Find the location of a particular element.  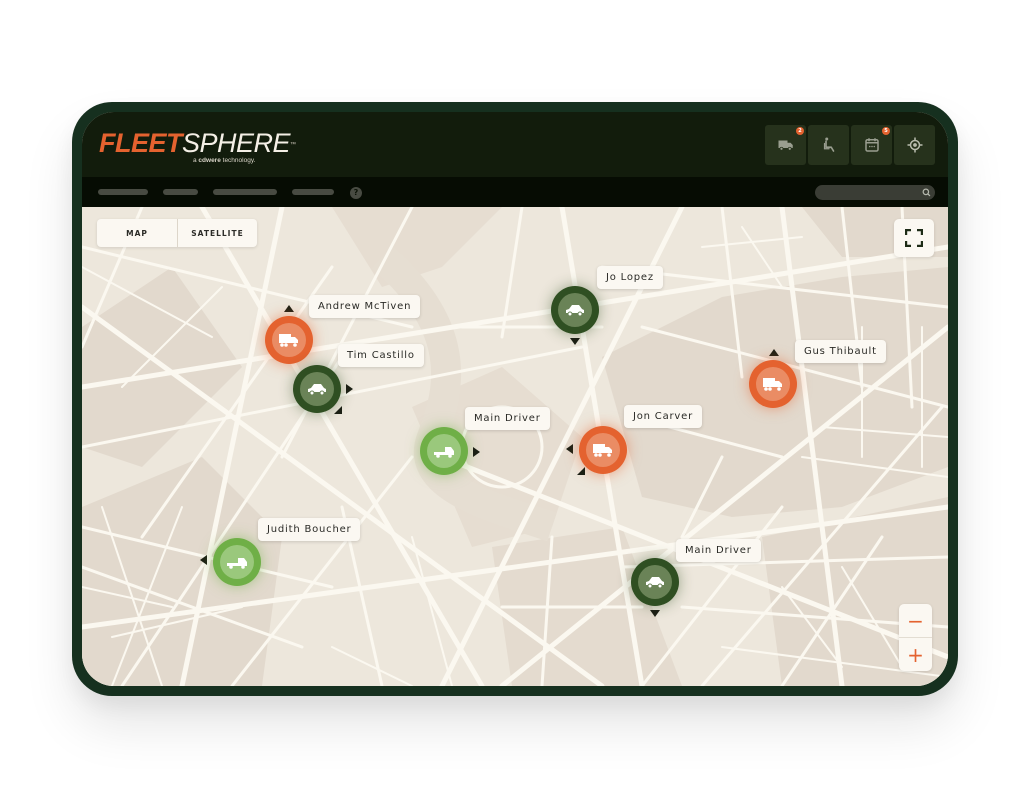

locate-button is located at coordinates (914, 145).